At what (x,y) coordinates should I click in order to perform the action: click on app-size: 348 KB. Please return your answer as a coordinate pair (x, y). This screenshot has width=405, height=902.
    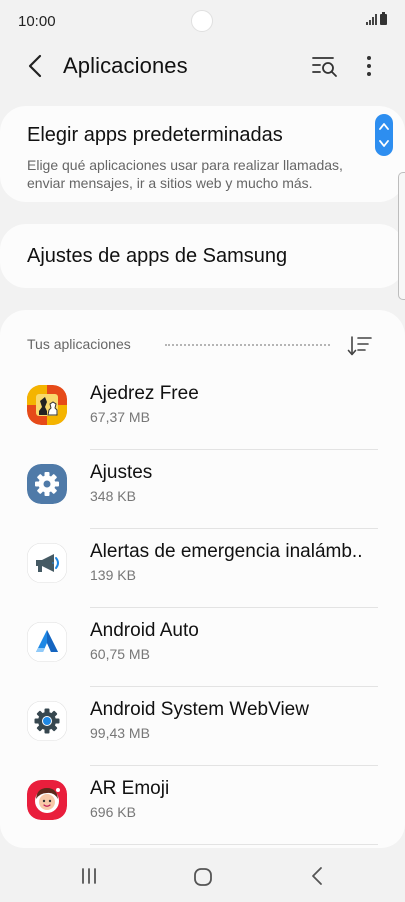
    Looking at the image, I should click on (113, 496).